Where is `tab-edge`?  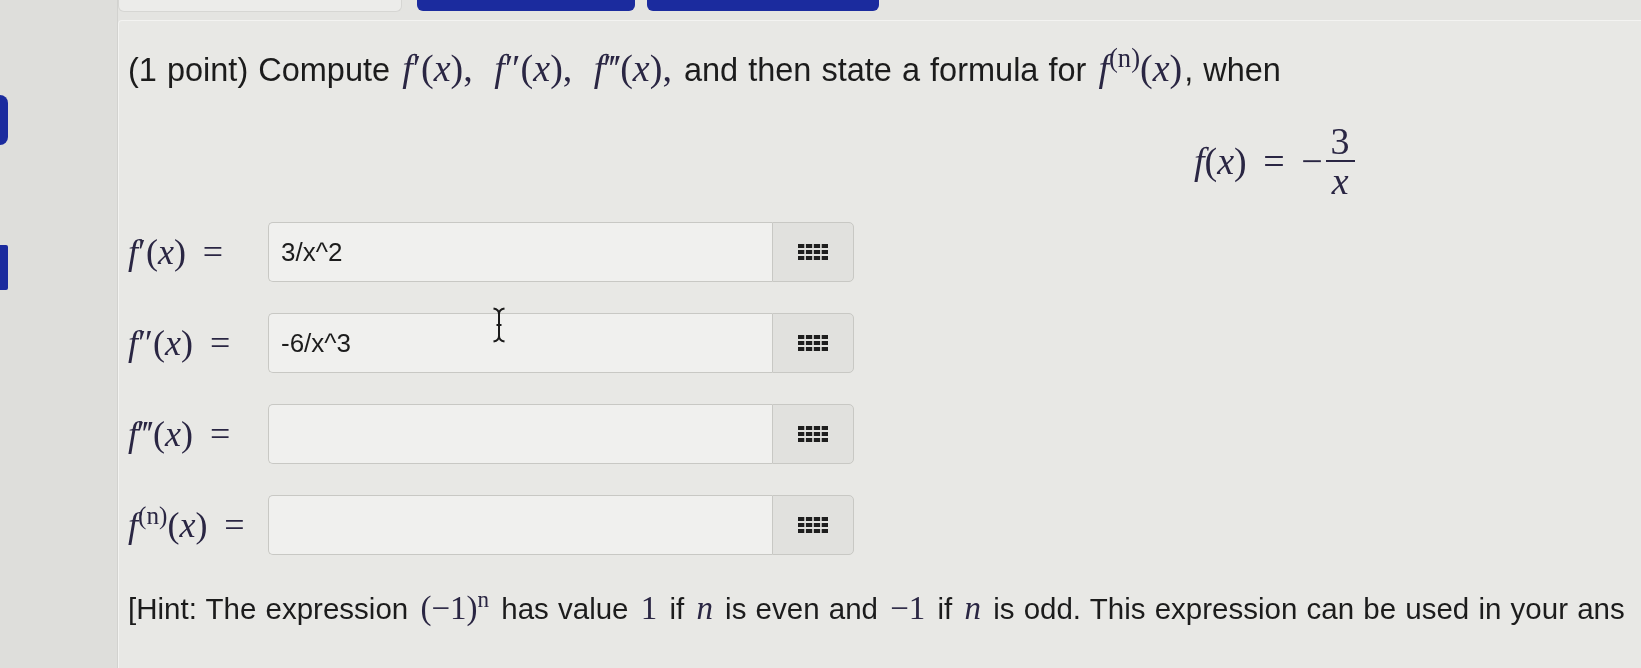
tab-edge is located at coordinates (4, 120).